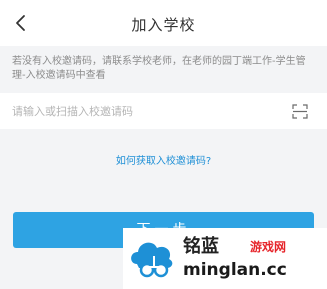 The width and height of the screenshot is (327, 289). I want to click on watermark-name: 铭蓝, so click(201, 246).